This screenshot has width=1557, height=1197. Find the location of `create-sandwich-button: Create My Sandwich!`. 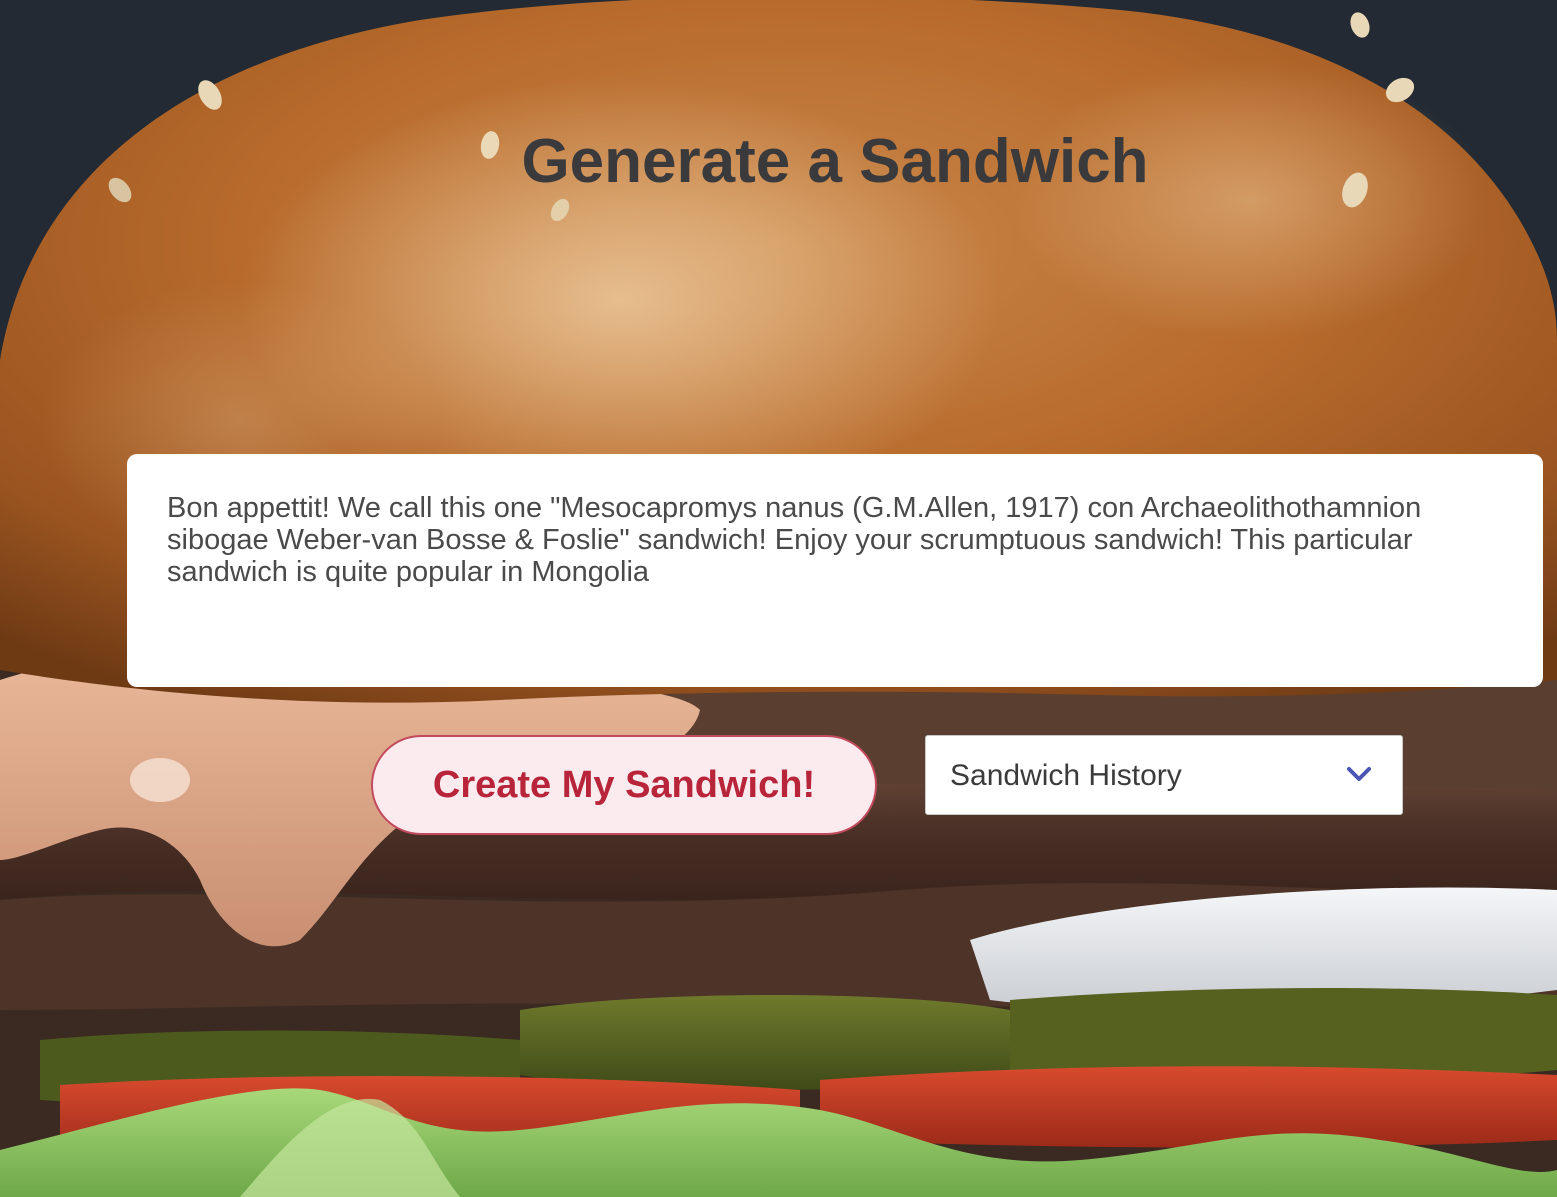

create-sandwich-button: Create My Sandwich! is located at coordinates (624, 785).